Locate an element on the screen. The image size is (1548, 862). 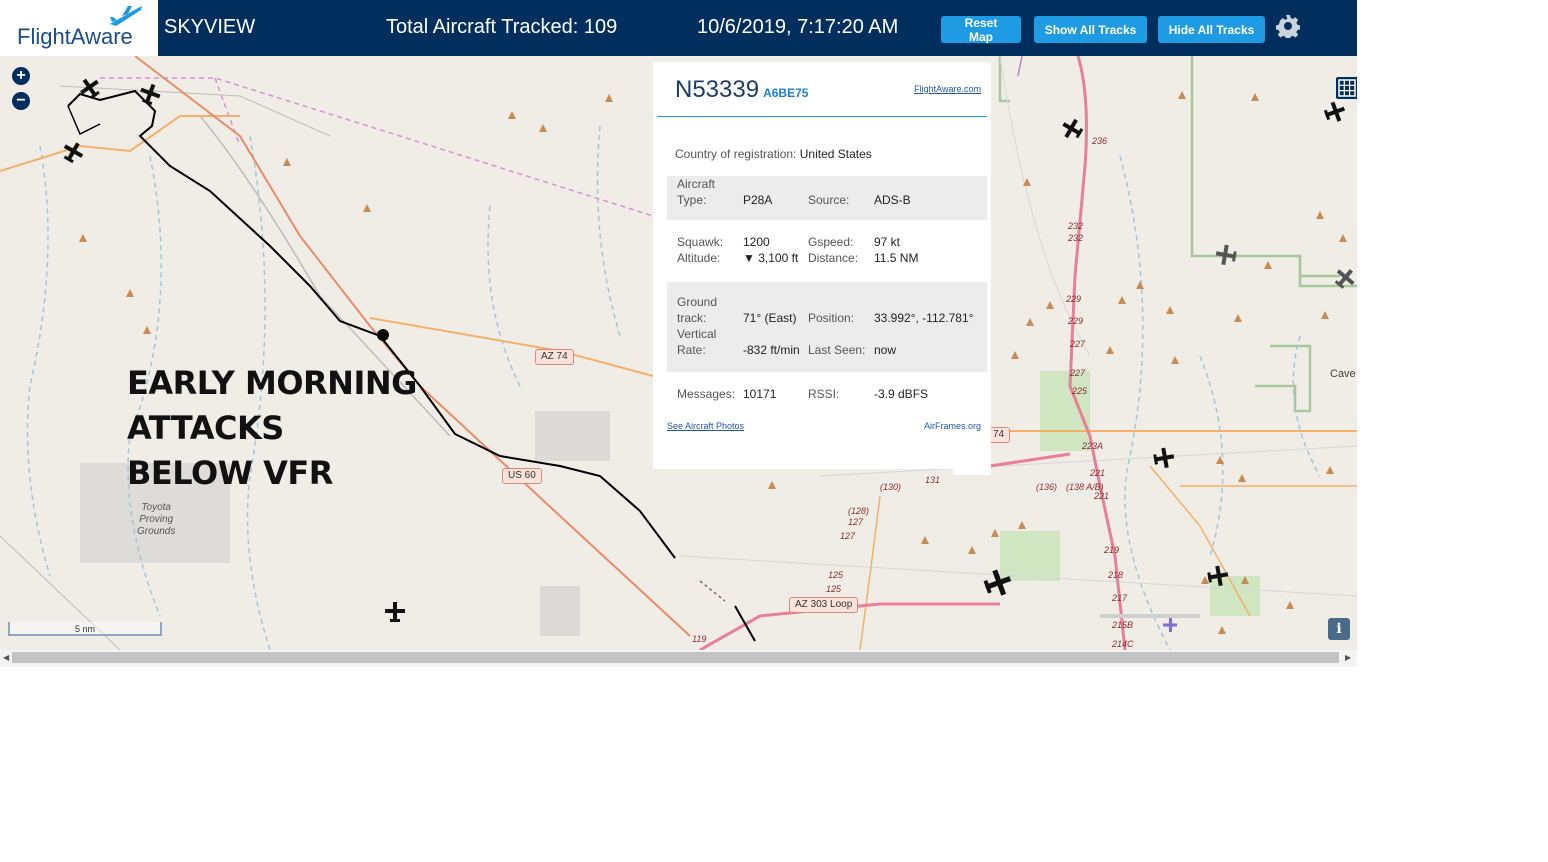
mile-marker: (136) is located at coordinates (1047, 487).